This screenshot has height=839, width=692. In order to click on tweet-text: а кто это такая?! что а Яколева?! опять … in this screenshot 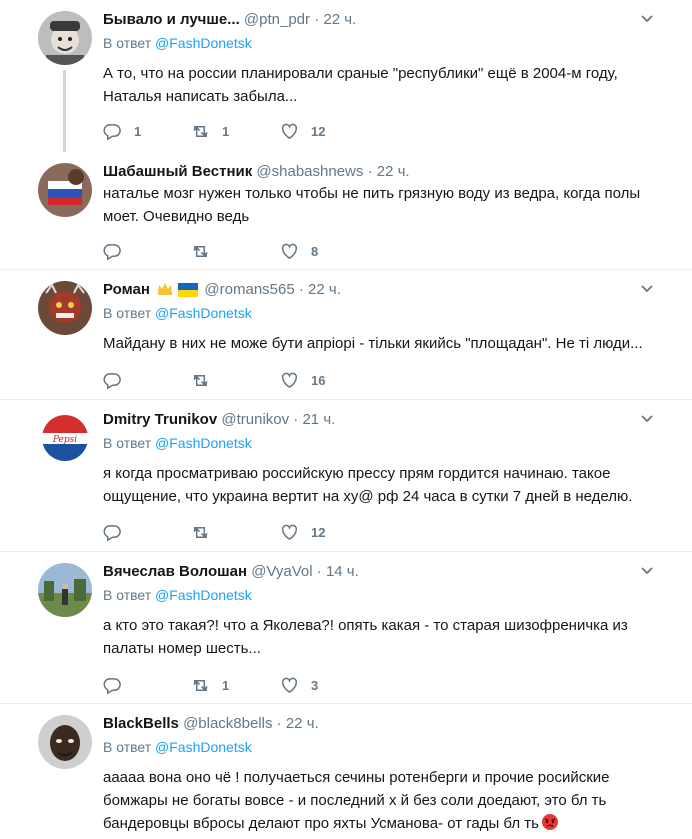, I will do `click(383, 637)`.